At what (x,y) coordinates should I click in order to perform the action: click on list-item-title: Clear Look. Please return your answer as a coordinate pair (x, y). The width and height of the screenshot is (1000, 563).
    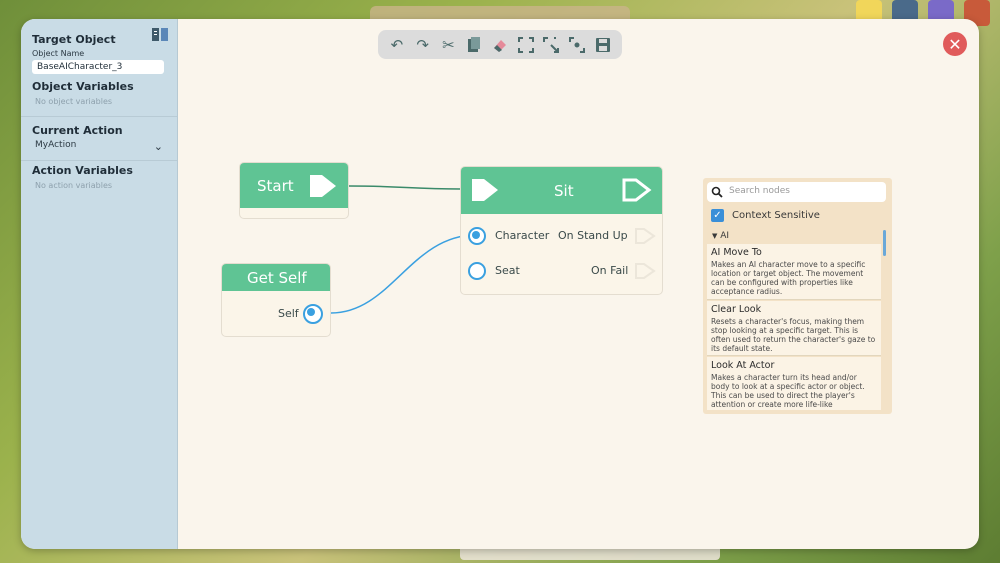
    Looking at the image, I should click on (736, 309).